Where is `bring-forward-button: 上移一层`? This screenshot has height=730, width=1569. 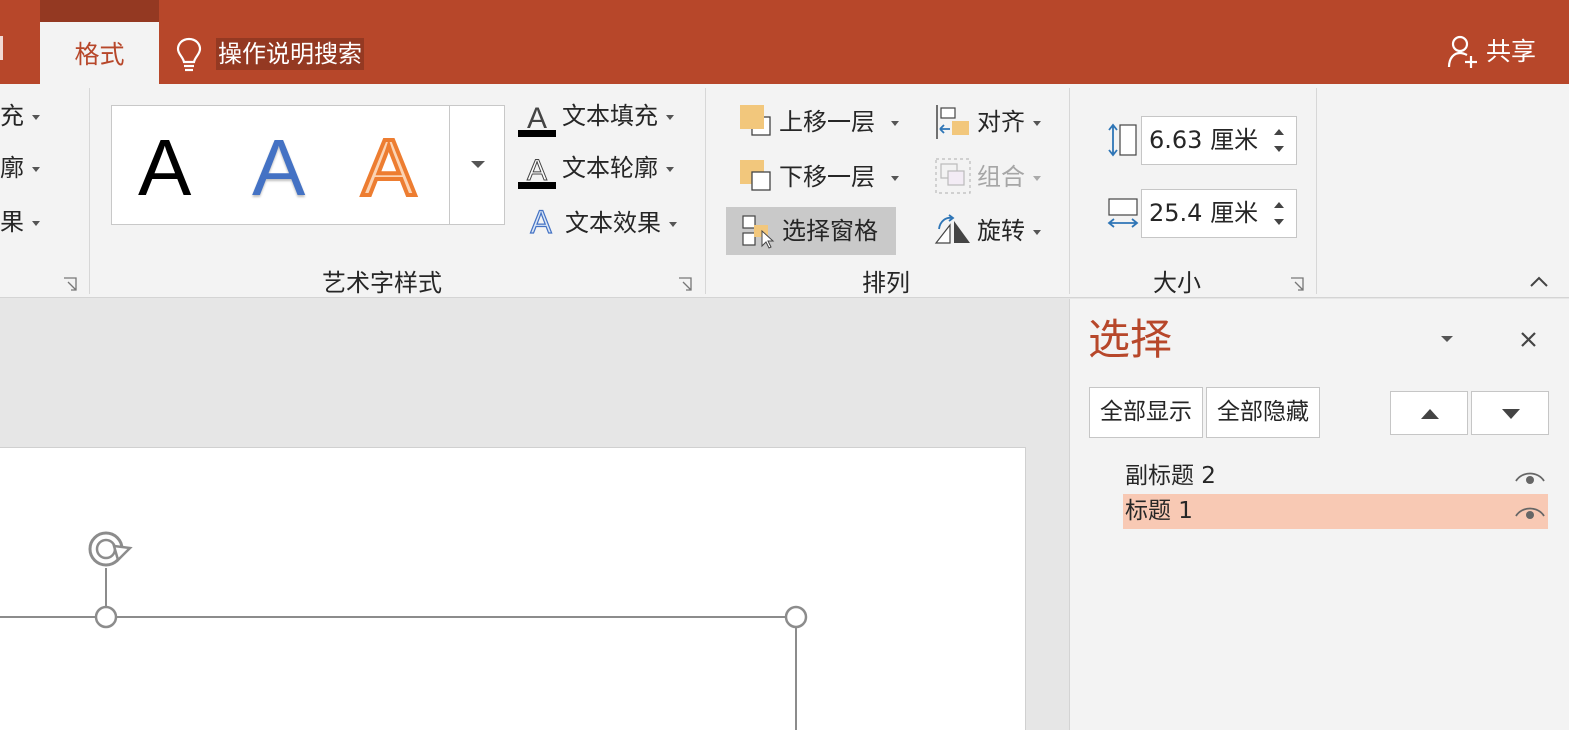
bring-forward-button: 上移一层 is located at coordinates (839, 122).